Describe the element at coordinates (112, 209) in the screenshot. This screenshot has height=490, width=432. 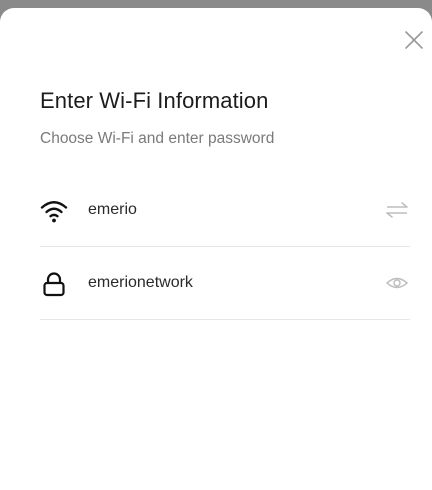
I see `wifi-ssid: emerio` at that location.